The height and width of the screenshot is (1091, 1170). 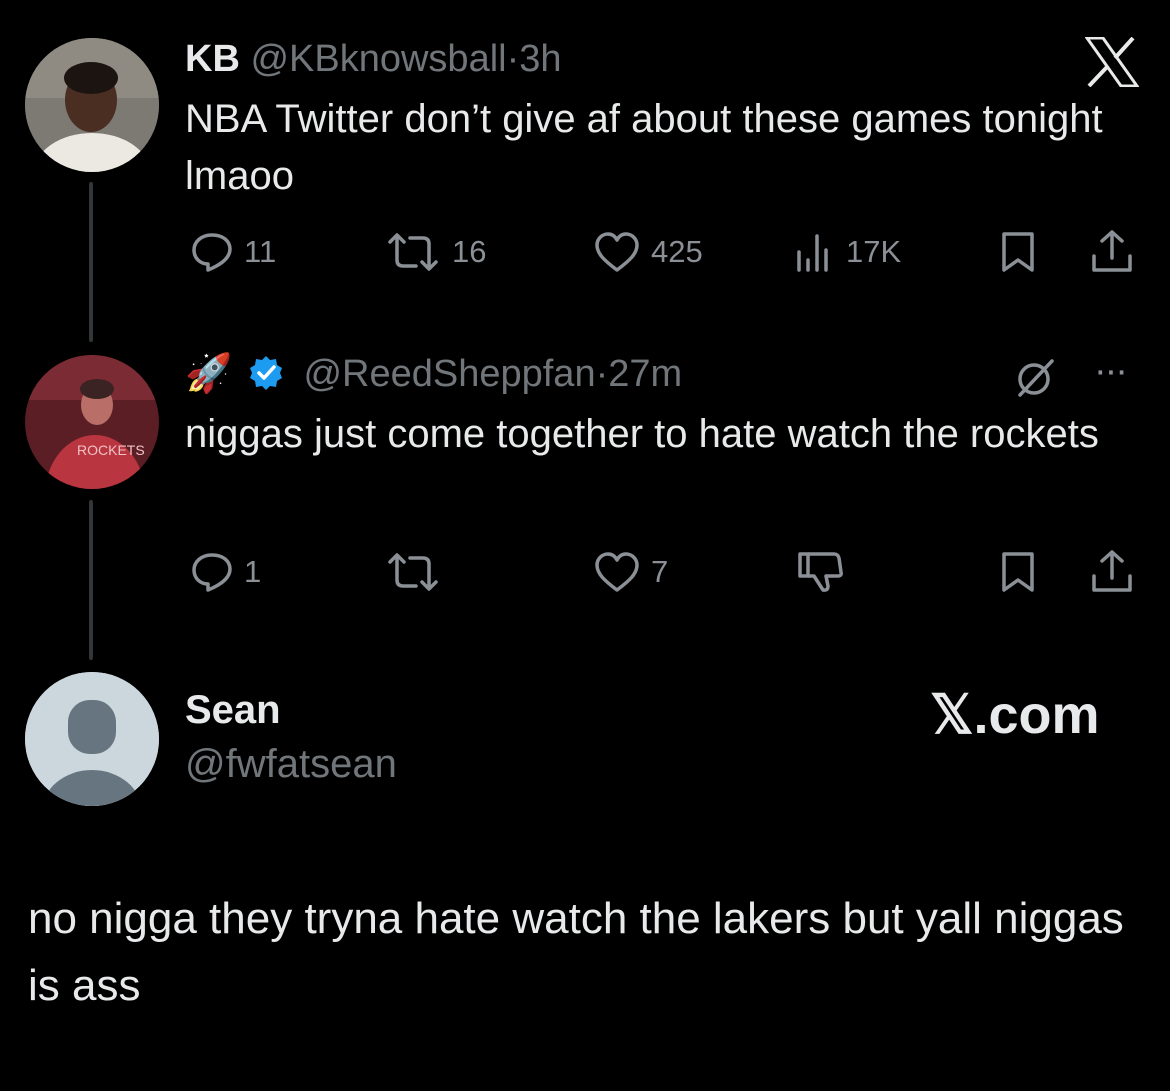 I want to click on tweet2-dislike-button, so click(x=820, y=573).